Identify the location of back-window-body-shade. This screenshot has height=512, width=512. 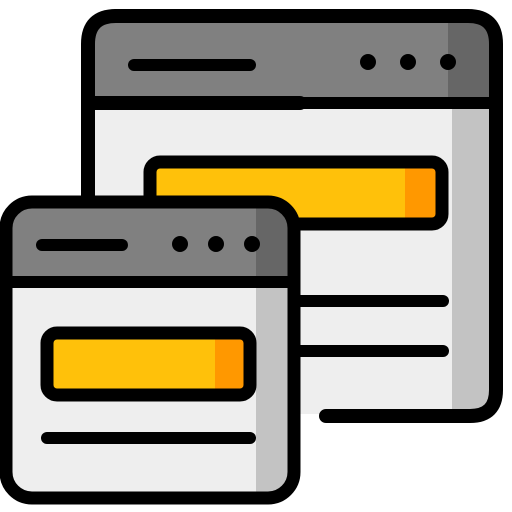
(473, 257).